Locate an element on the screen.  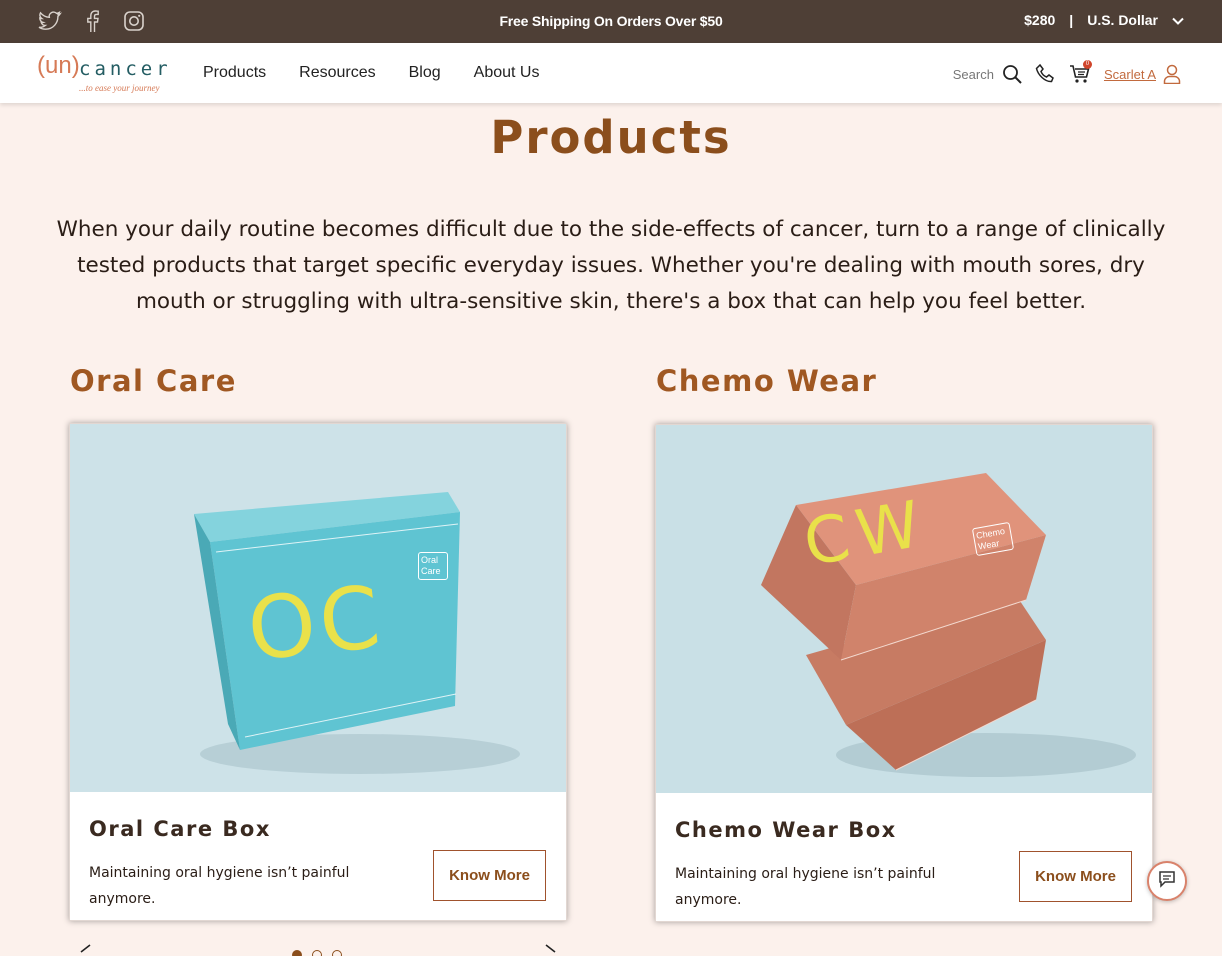
oral-box-letters: OC is located at coordinates (316, 624).